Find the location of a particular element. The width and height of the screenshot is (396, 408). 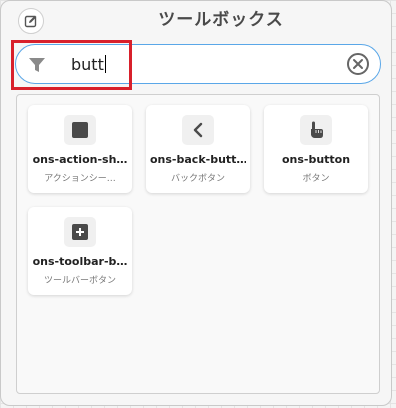

edit-button is located at coordinates (31, 21).